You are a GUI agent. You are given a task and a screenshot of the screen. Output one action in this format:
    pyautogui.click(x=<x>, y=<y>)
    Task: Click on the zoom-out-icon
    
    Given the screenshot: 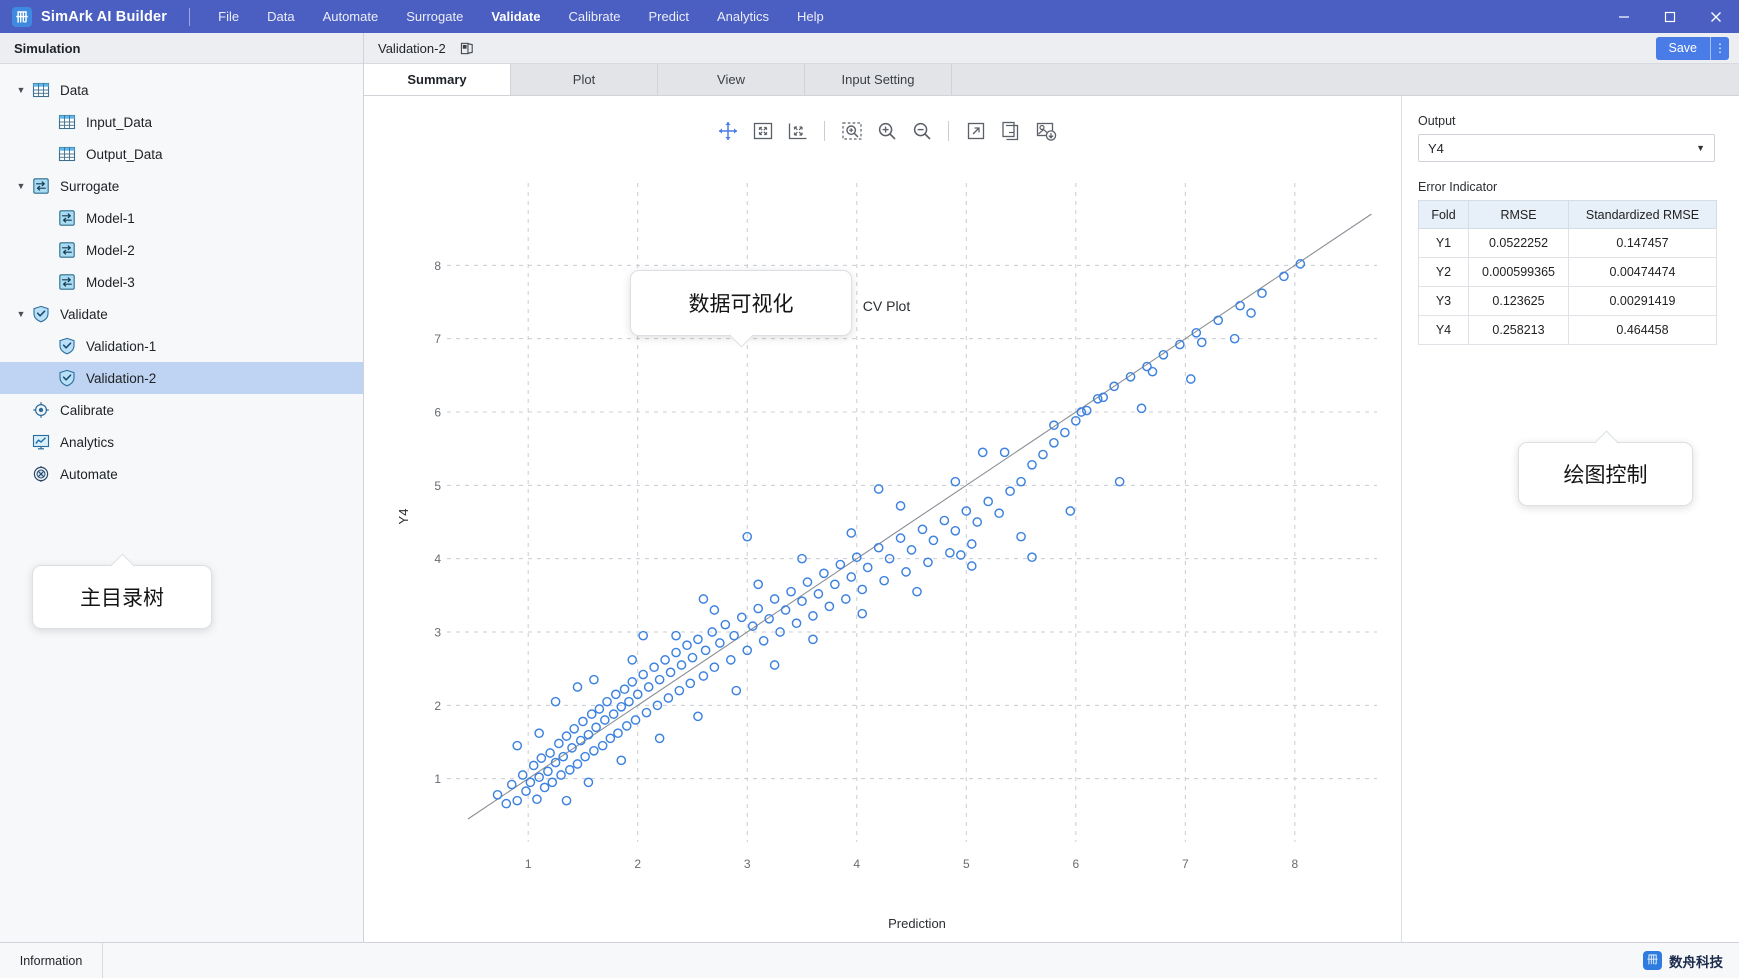 What is the action you would take?
    pyautogui.click(x=921, y=131)
    